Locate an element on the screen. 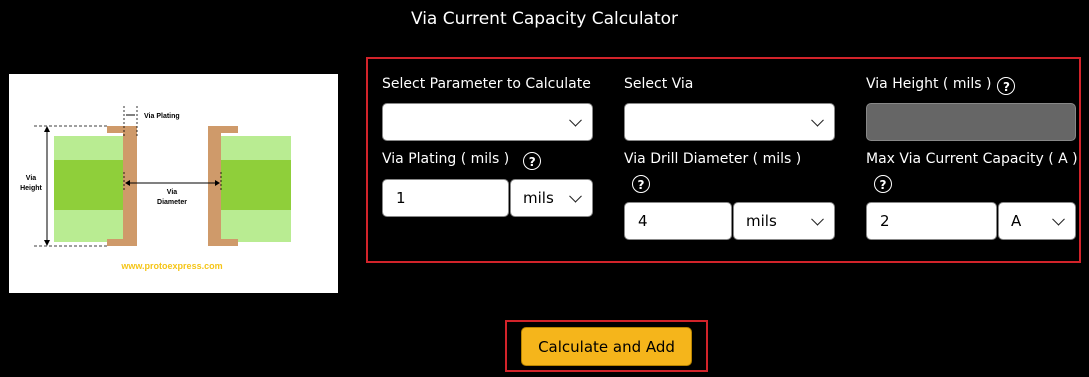  via-plating-label: Via Plating is located at coordinates (162, 116).